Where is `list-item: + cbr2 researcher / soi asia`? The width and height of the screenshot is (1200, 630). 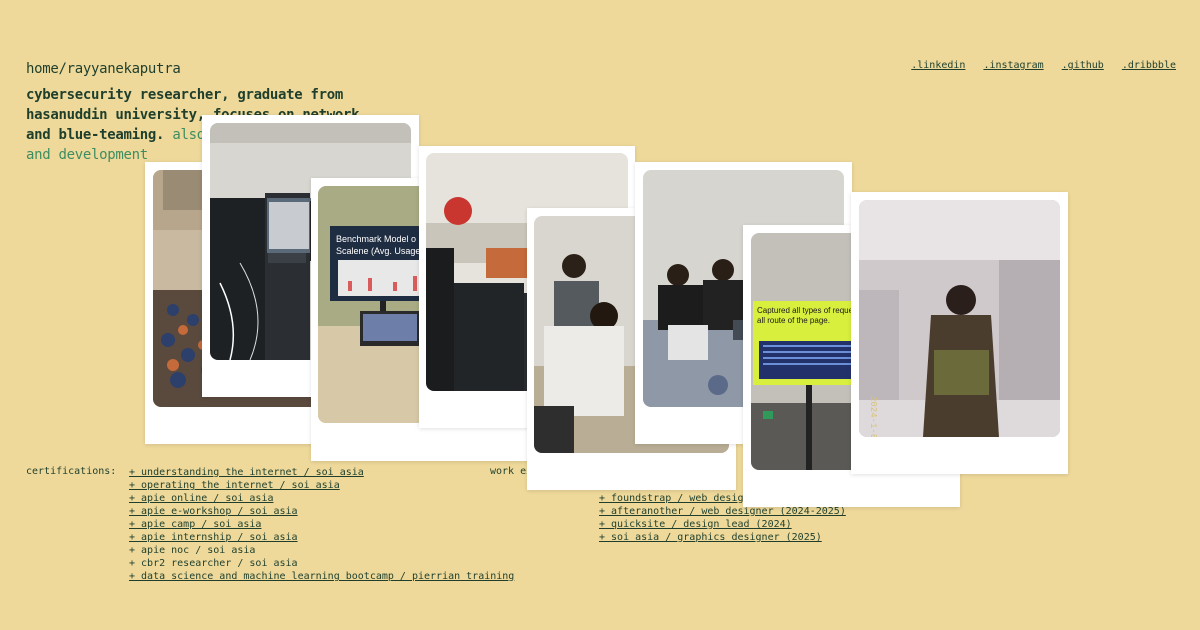 list-item: + cbr2 researcher / soi asia is located at coordinates (321, 563).